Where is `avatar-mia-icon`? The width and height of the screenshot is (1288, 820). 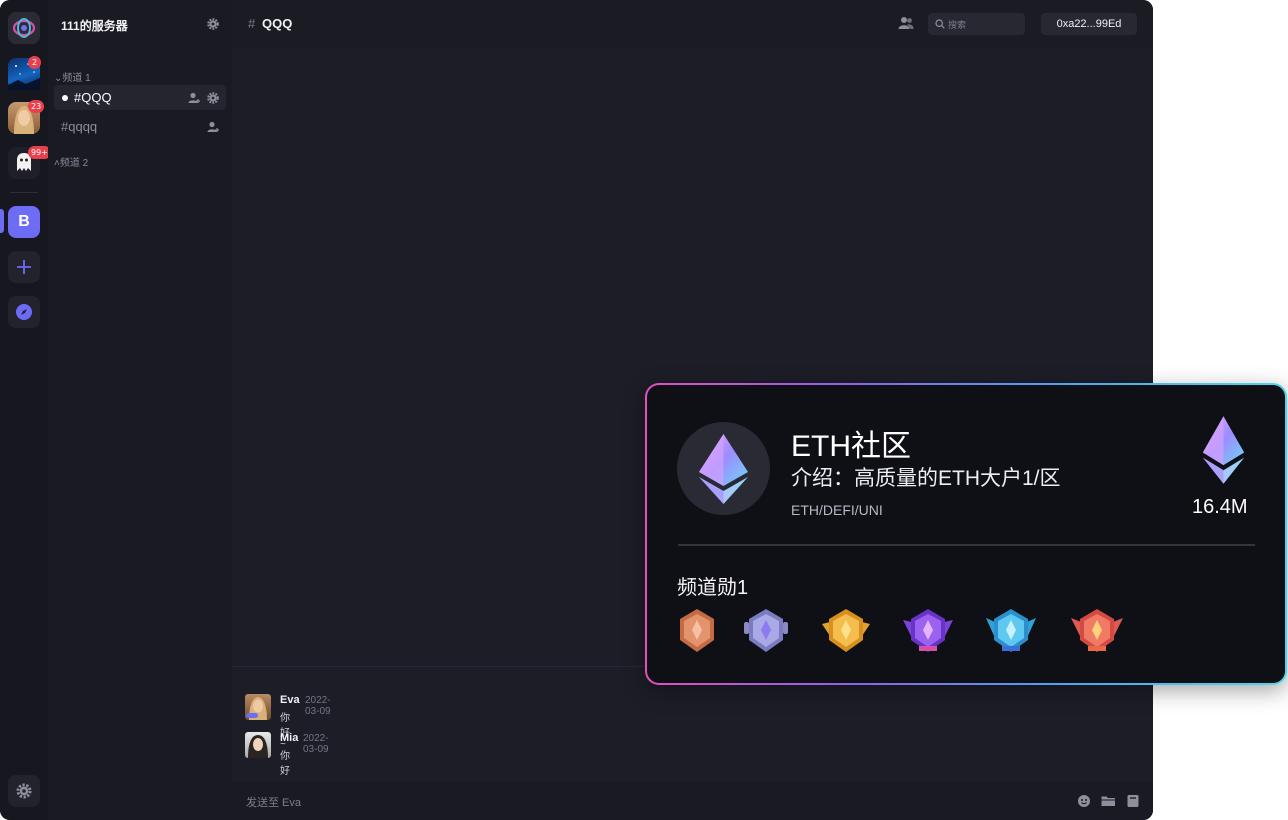
avatar-mia-icon is located at coordinates (258, 746).